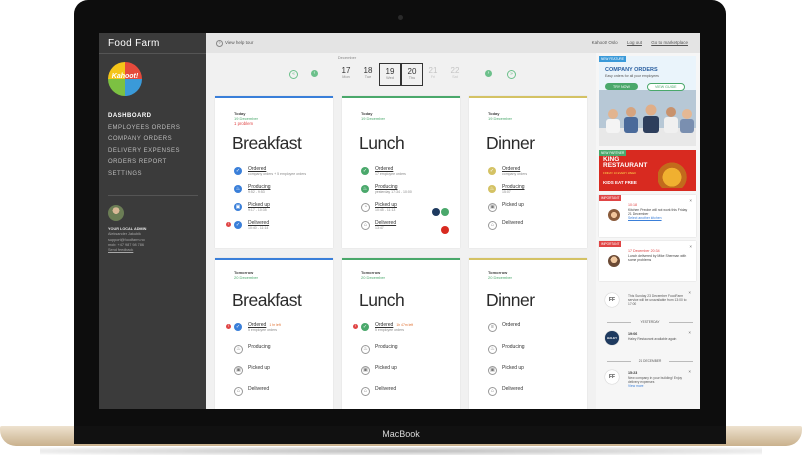 This screenshot has width=802, height=463. What do you see at coordinates (134, 43) in the screenshot?
I see `app-title: Food Farm` at bounding box center [134, 43].